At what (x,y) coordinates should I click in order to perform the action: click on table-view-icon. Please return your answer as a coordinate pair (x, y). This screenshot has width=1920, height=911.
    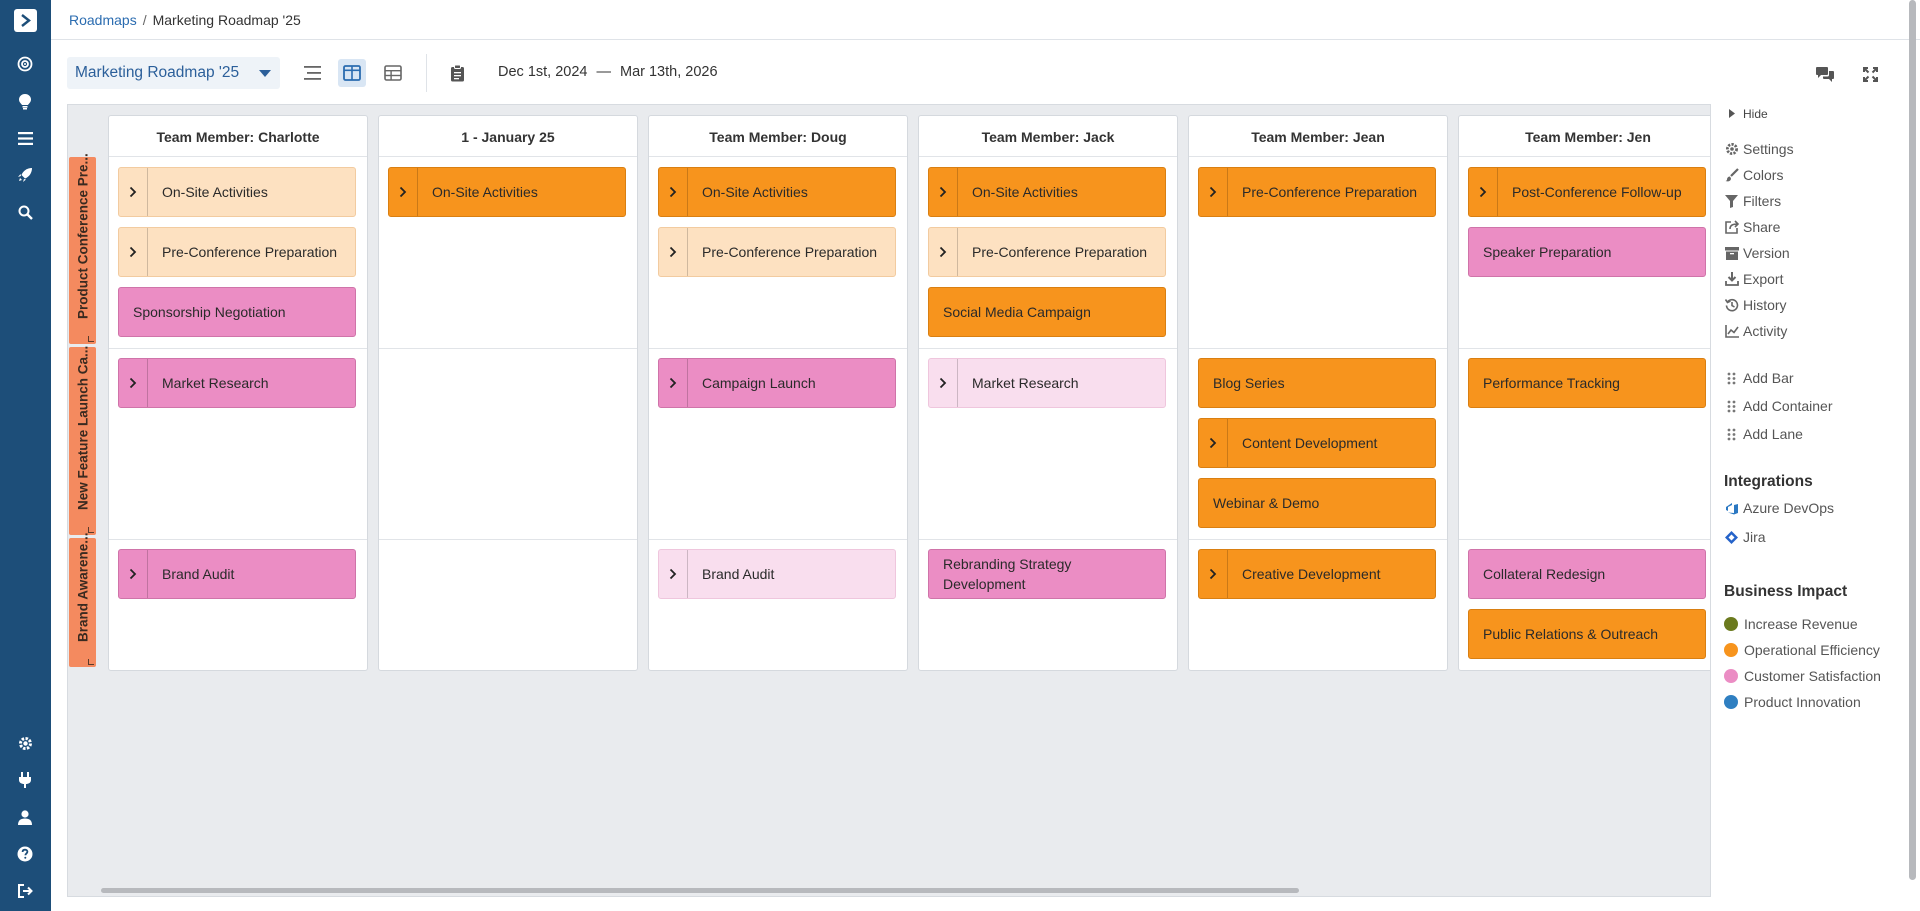
    Looking at the image, I should click on (393, 73).